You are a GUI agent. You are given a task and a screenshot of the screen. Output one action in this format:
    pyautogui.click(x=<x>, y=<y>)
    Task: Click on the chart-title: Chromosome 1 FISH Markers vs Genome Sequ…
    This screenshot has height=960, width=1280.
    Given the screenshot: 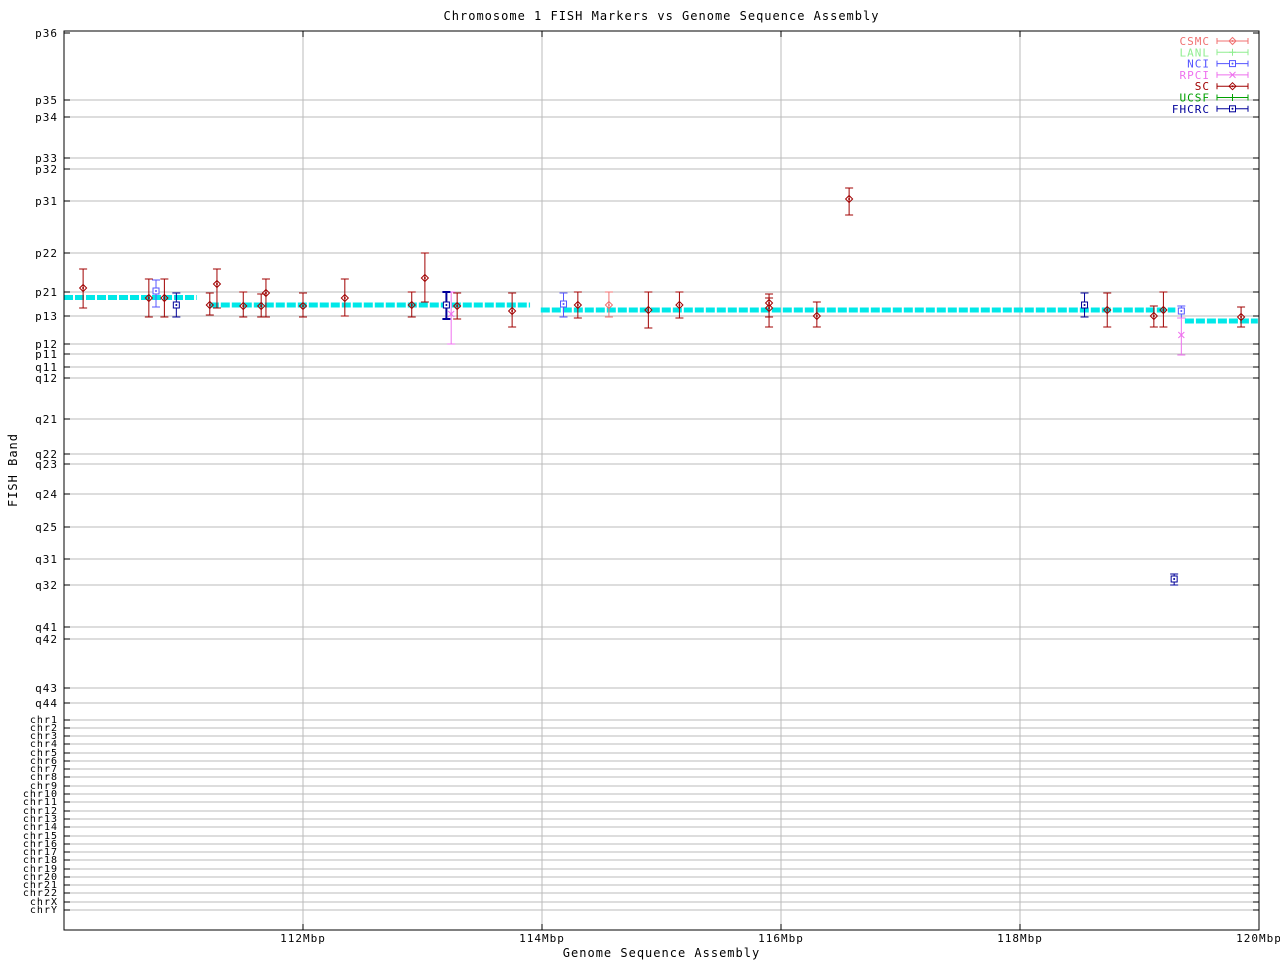 What is the action you would take?
    pyautogui.click(x=661, y=16)
    